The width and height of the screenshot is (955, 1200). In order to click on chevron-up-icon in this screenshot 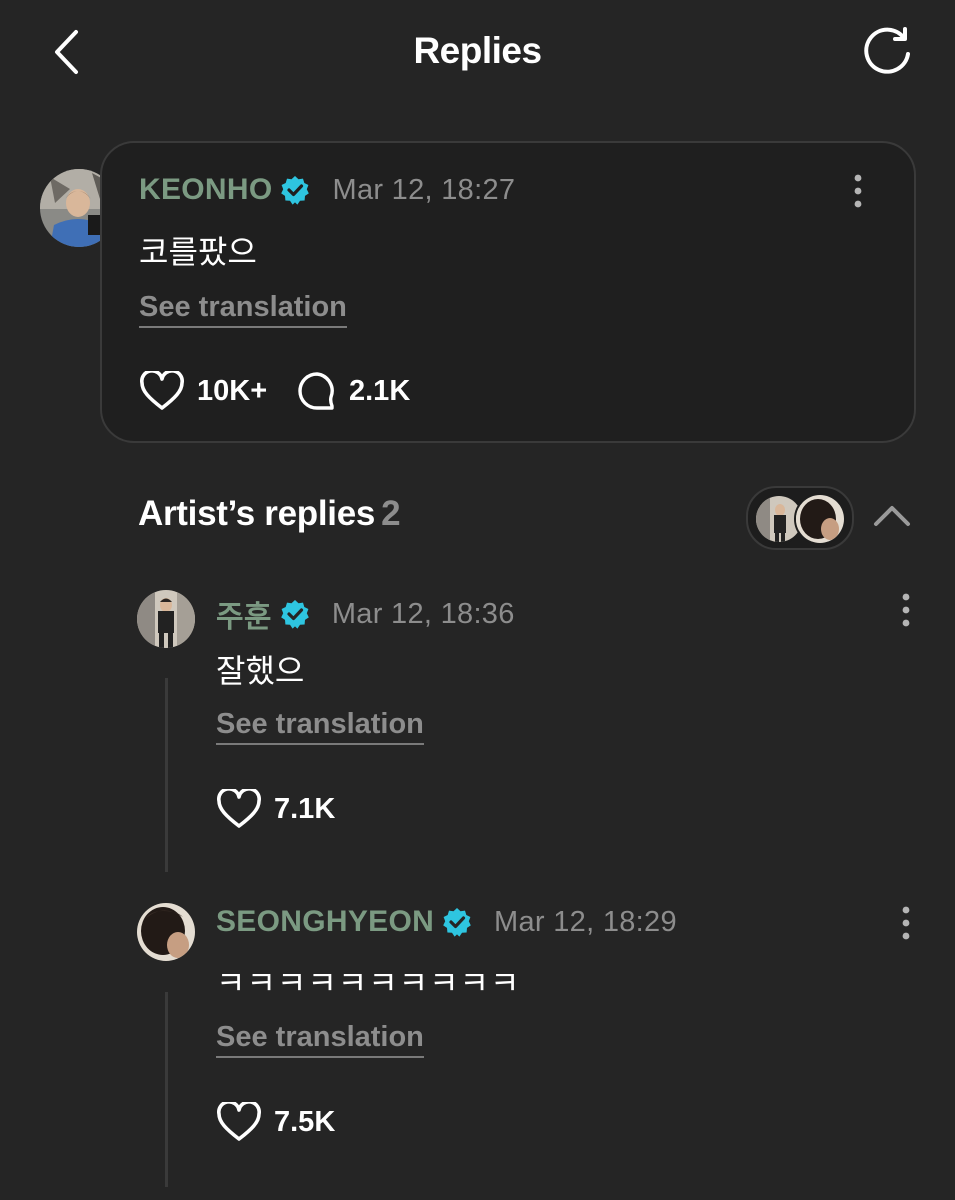, I will do `click(892, 516)`.